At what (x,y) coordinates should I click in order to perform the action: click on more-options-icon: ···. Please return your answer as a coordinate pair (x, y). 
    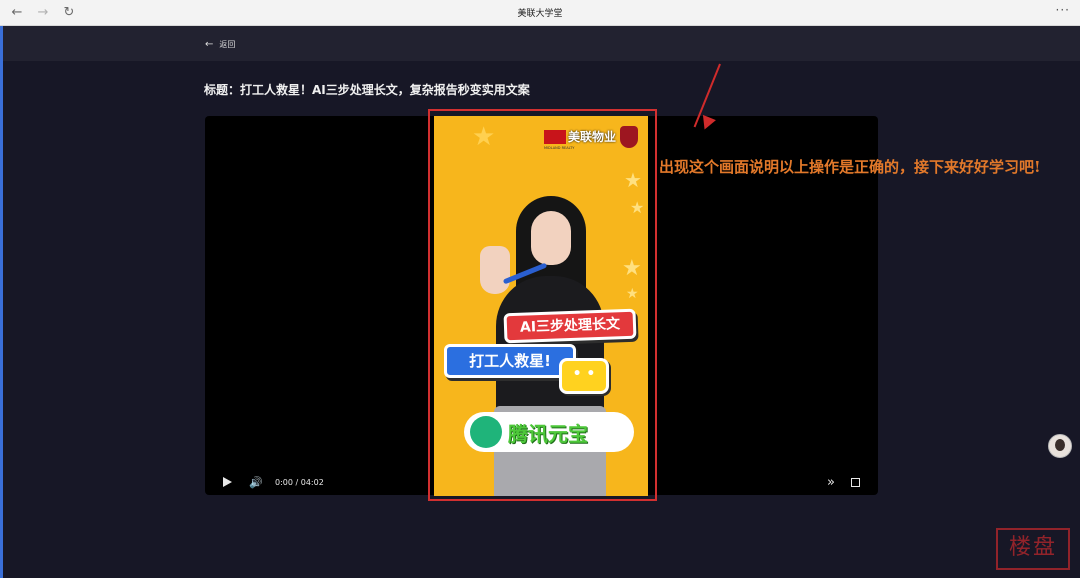
    Looking at the image, I should click on (1063, 10).